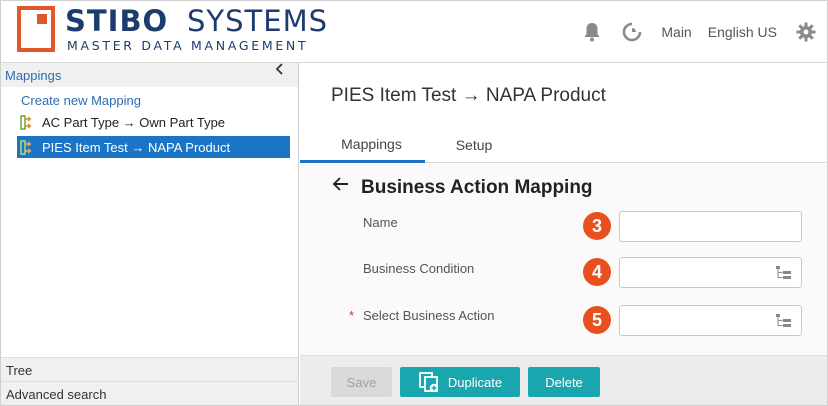  I want to click on mapping-list-item-selected: PIES Item Test → NAPA Product, so click(153, 147).